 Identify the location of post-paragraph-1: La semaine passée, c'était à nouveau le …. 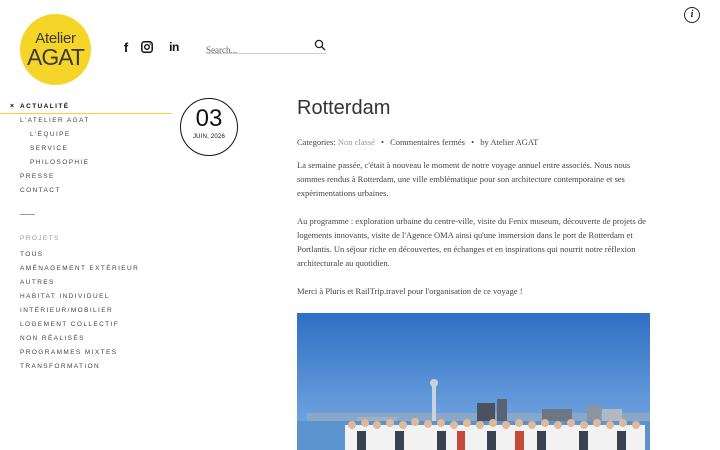
(464, 179).